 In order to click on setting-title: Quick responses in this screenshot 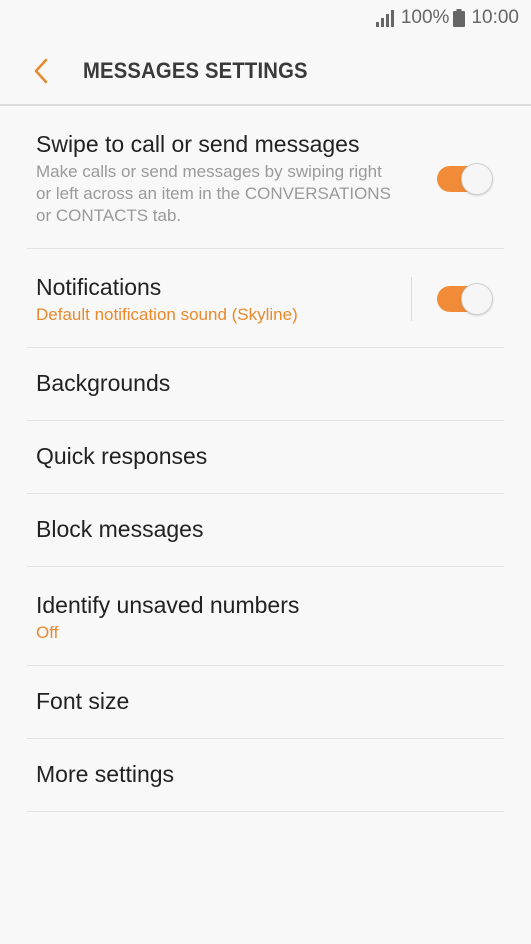, I will do `click(122, 456)`.